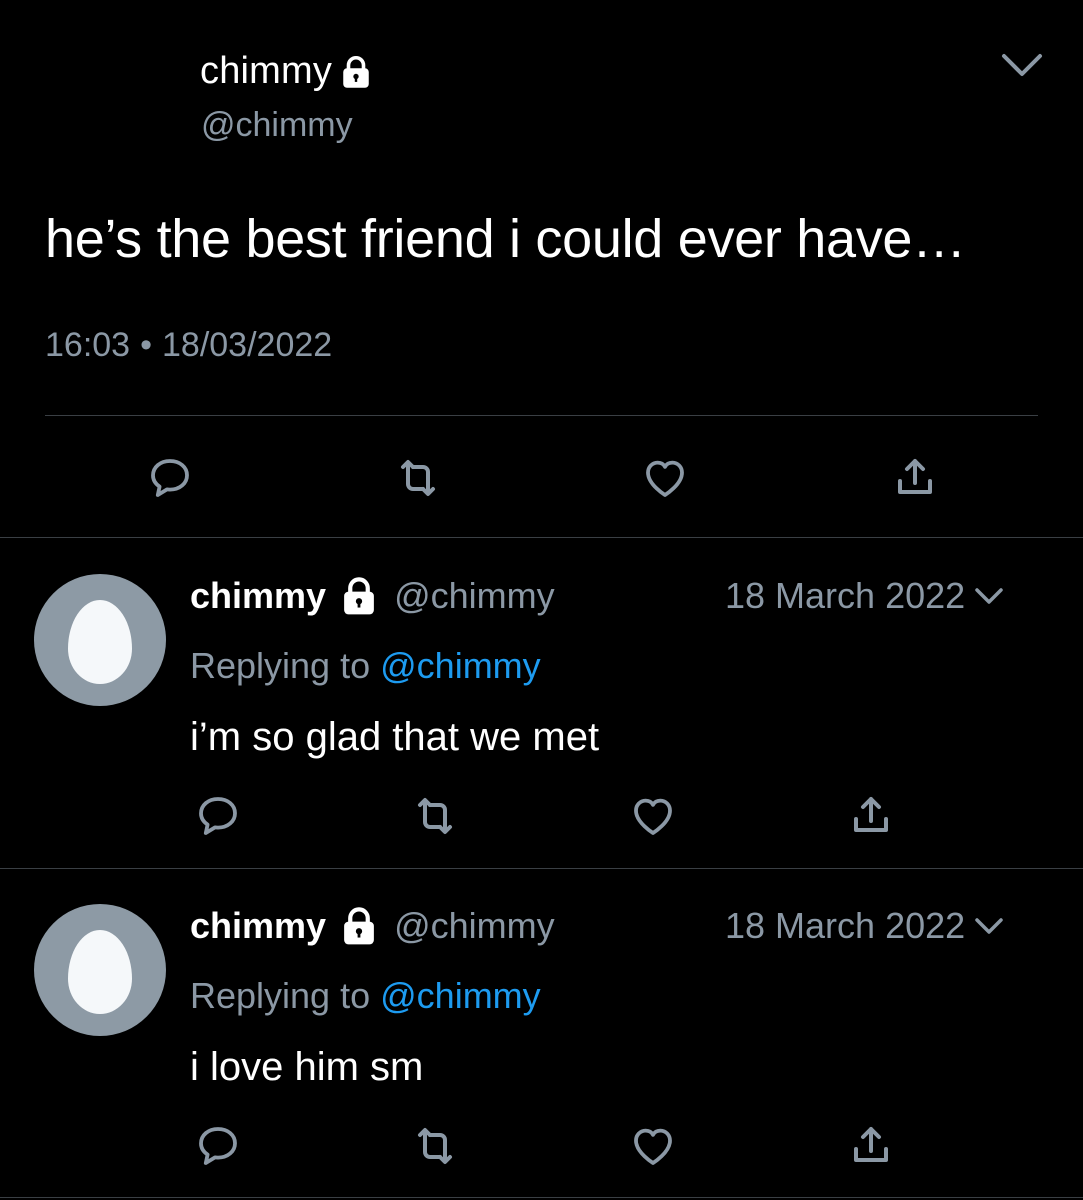 This screenshot has height=1200, width=1083. What do you see at coordinates (266, 71) in the screenshot?
I see `main-tweet-author-name: chimmy` at bounding box center [266, 71].